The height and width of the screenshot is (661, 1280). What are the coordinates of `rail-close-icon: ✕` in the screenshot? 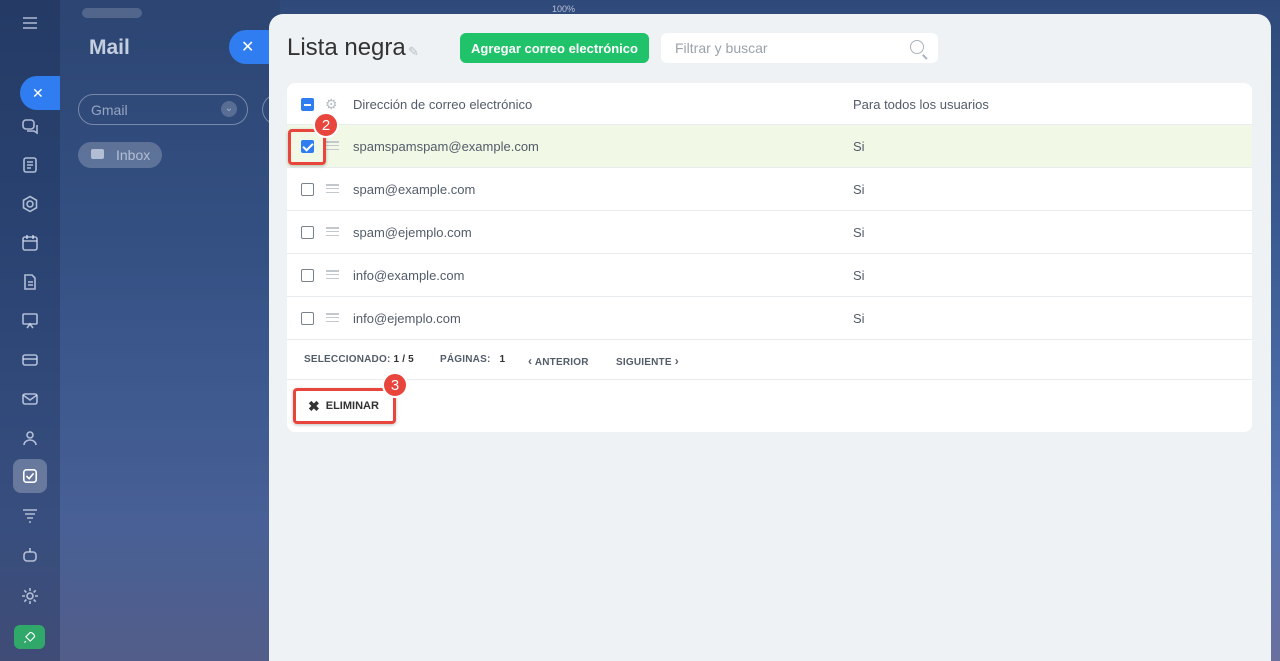 It's located at (40, 93).